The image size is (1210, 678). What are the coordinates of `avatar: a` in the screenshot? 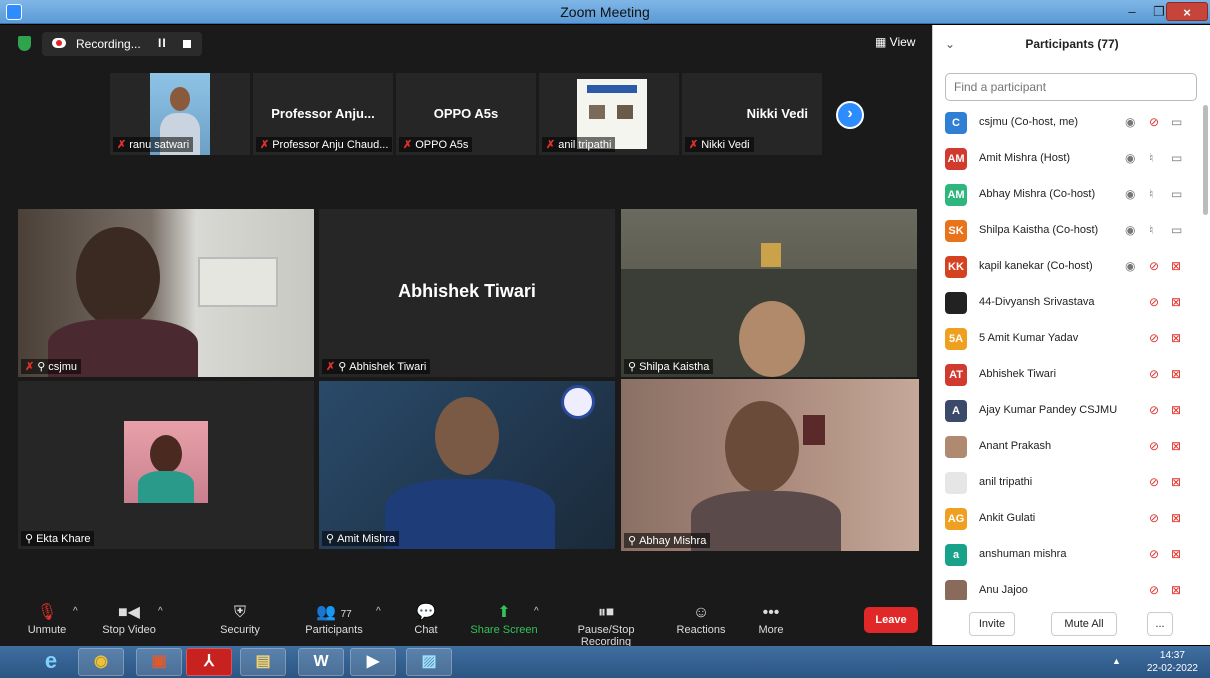 It's located at (956, 555).